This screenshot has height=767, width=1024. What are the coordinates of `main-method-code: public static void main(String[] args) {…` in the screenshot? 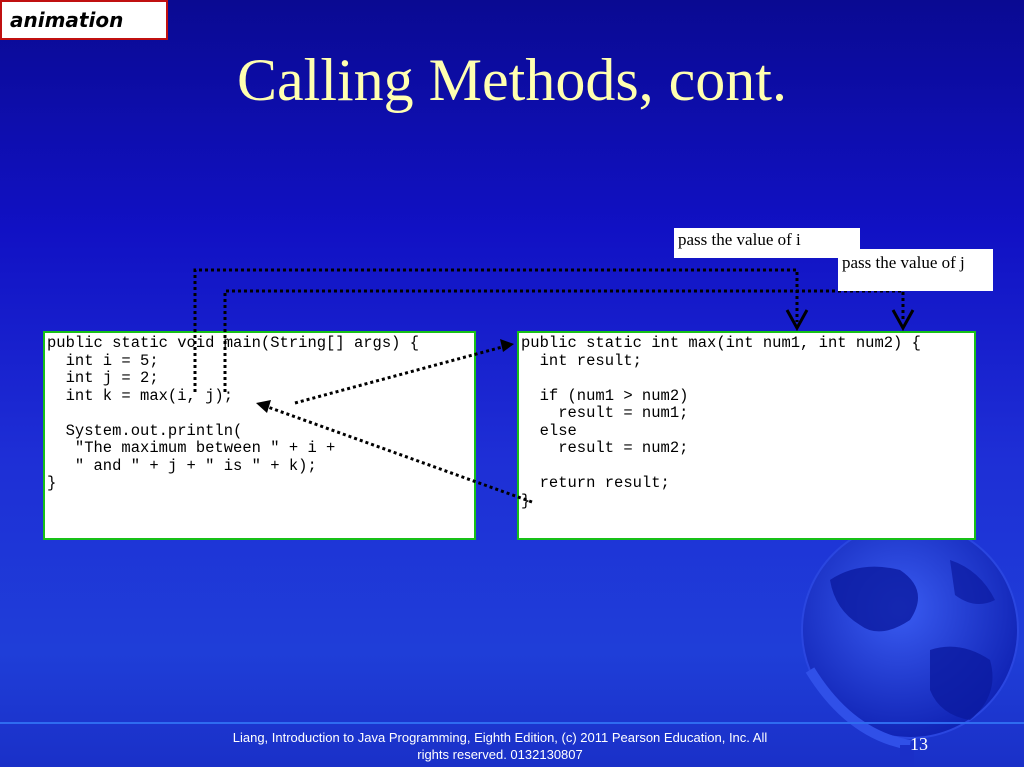 It's located at (259, 435).